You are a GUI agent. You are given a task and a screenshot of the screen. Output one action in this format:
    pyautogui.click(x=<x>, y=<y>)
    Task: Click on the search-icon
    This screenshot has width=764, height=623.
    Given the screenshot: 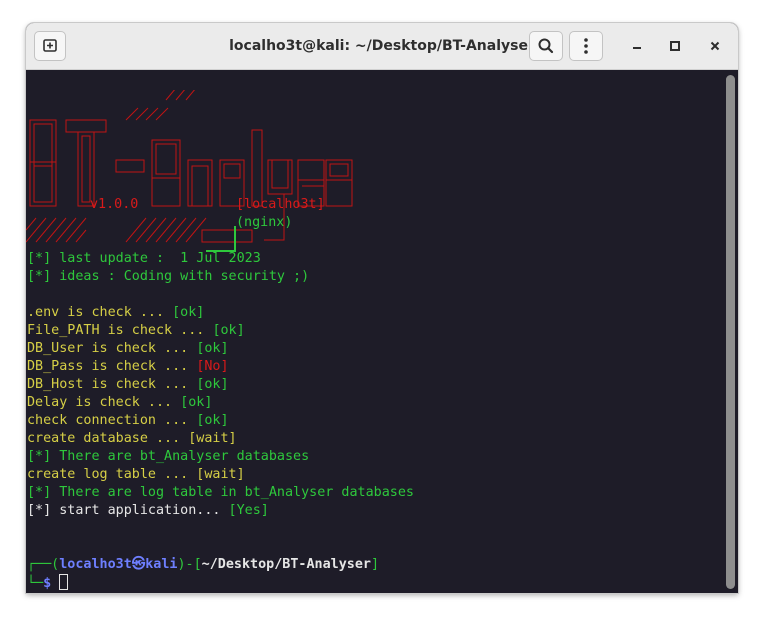 What is the action you would take?
    pyautogui.click(x=546, y=46)
    